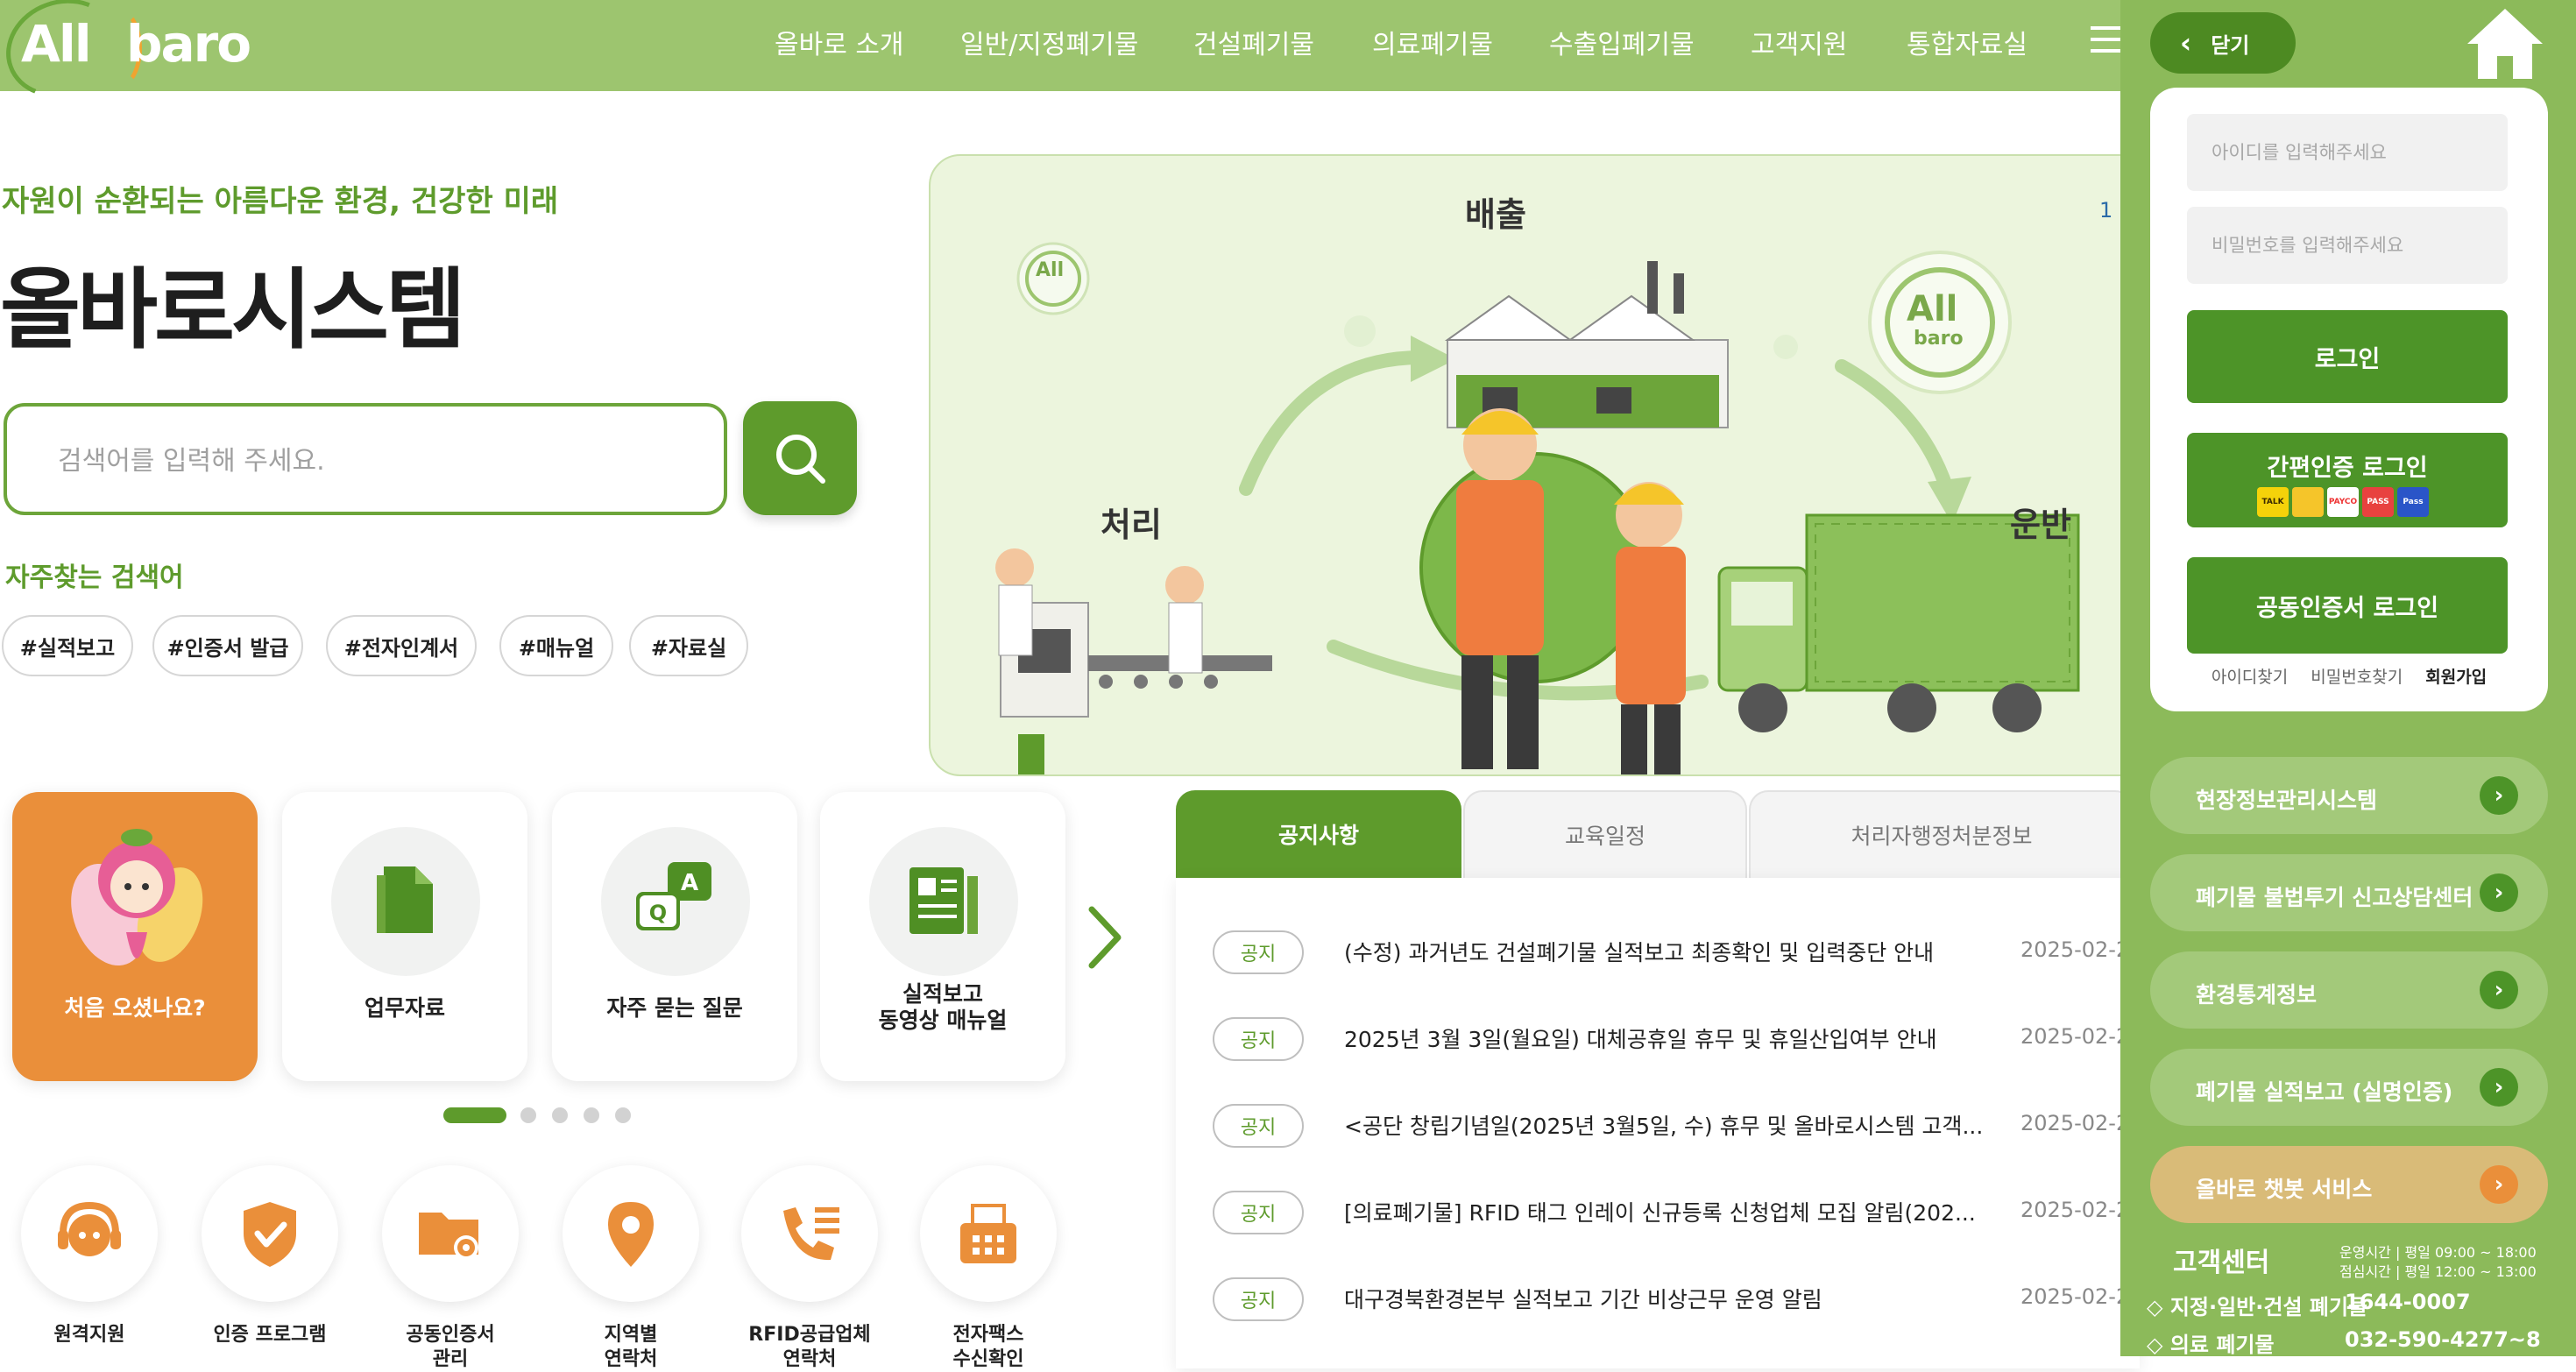 The height and width of the screenshot is (1372, 2576). I want to click on nav-general-waste: 일반/지정폐기물, so click(1049, 42).